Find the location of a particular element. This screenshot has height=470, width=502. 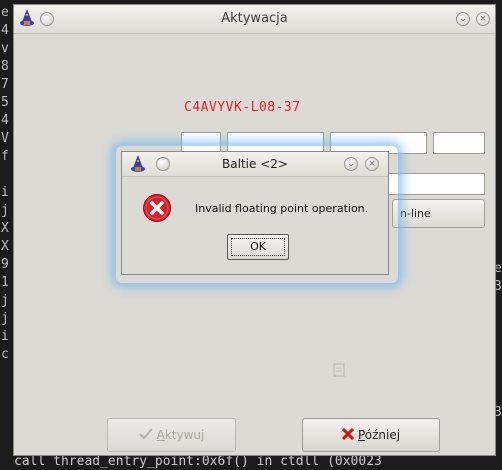

close-button: × is located at coordinates (483, 19).